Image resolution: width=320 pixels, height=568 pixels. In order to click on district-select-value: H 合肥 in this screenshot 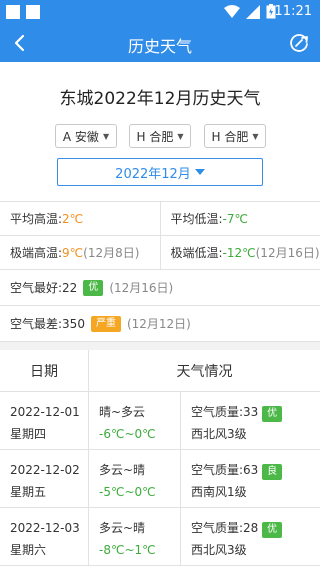, I will do `click(230, 136)`.